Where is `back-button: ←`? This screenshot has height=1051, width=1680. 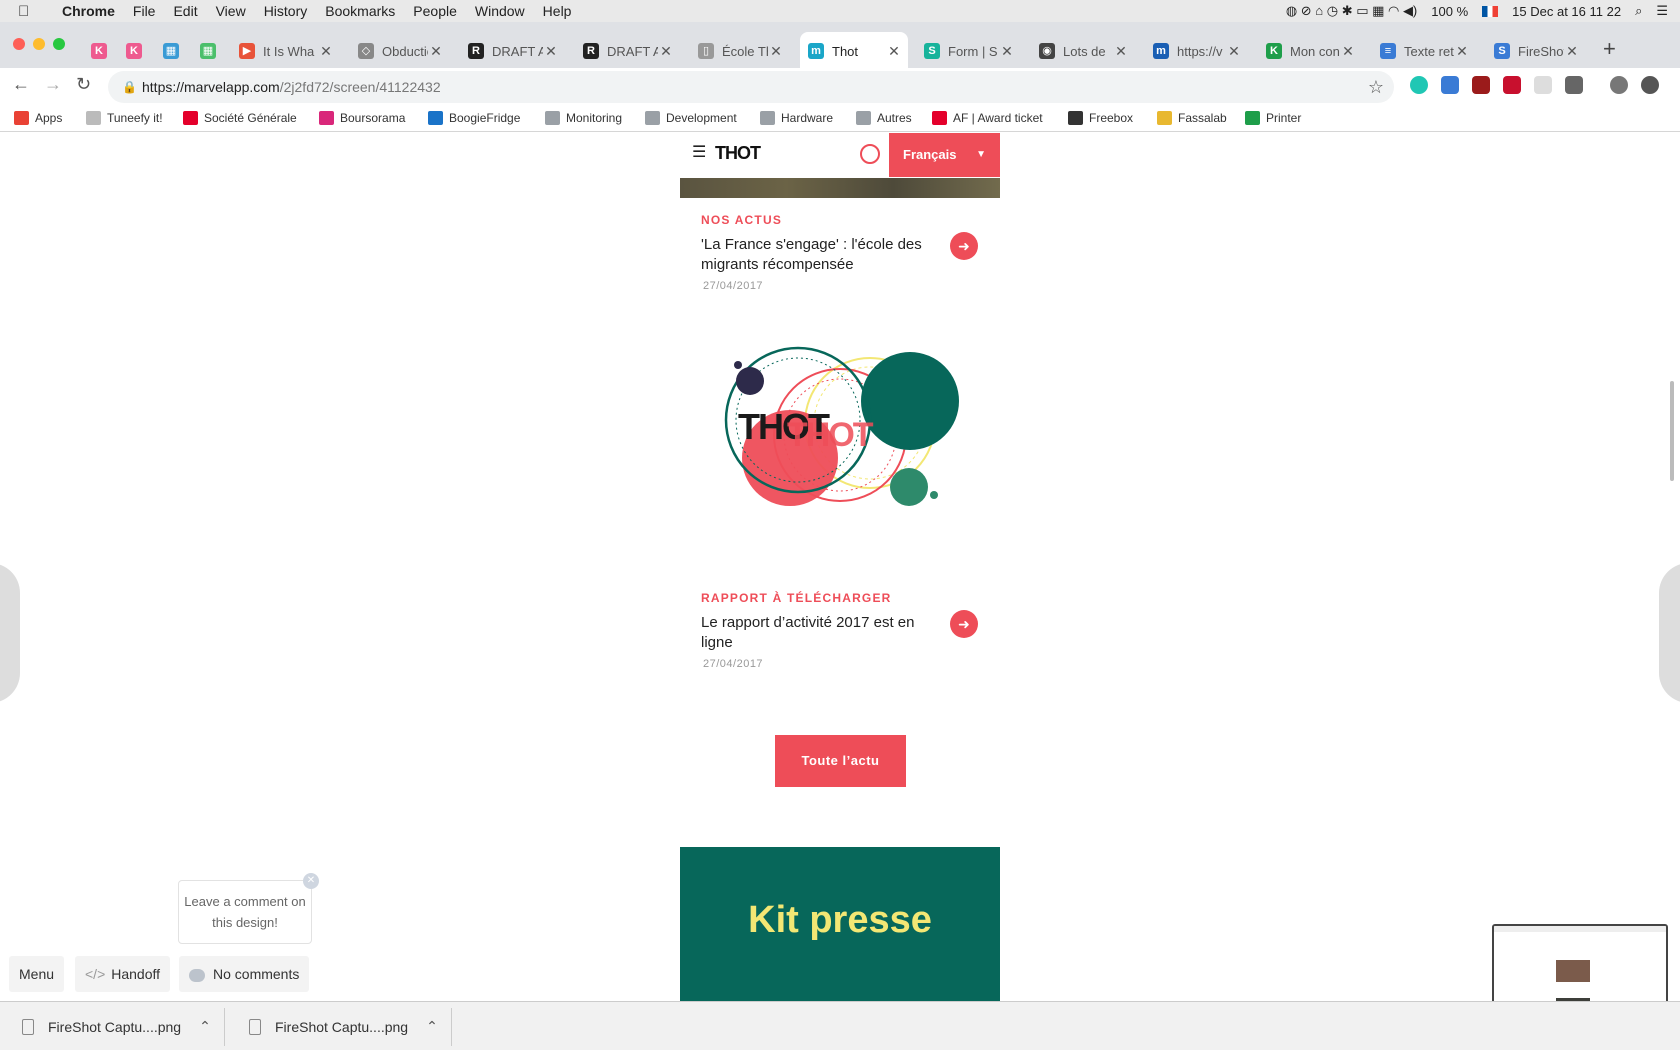 back-button: ← is located at coordinates (21, 84).